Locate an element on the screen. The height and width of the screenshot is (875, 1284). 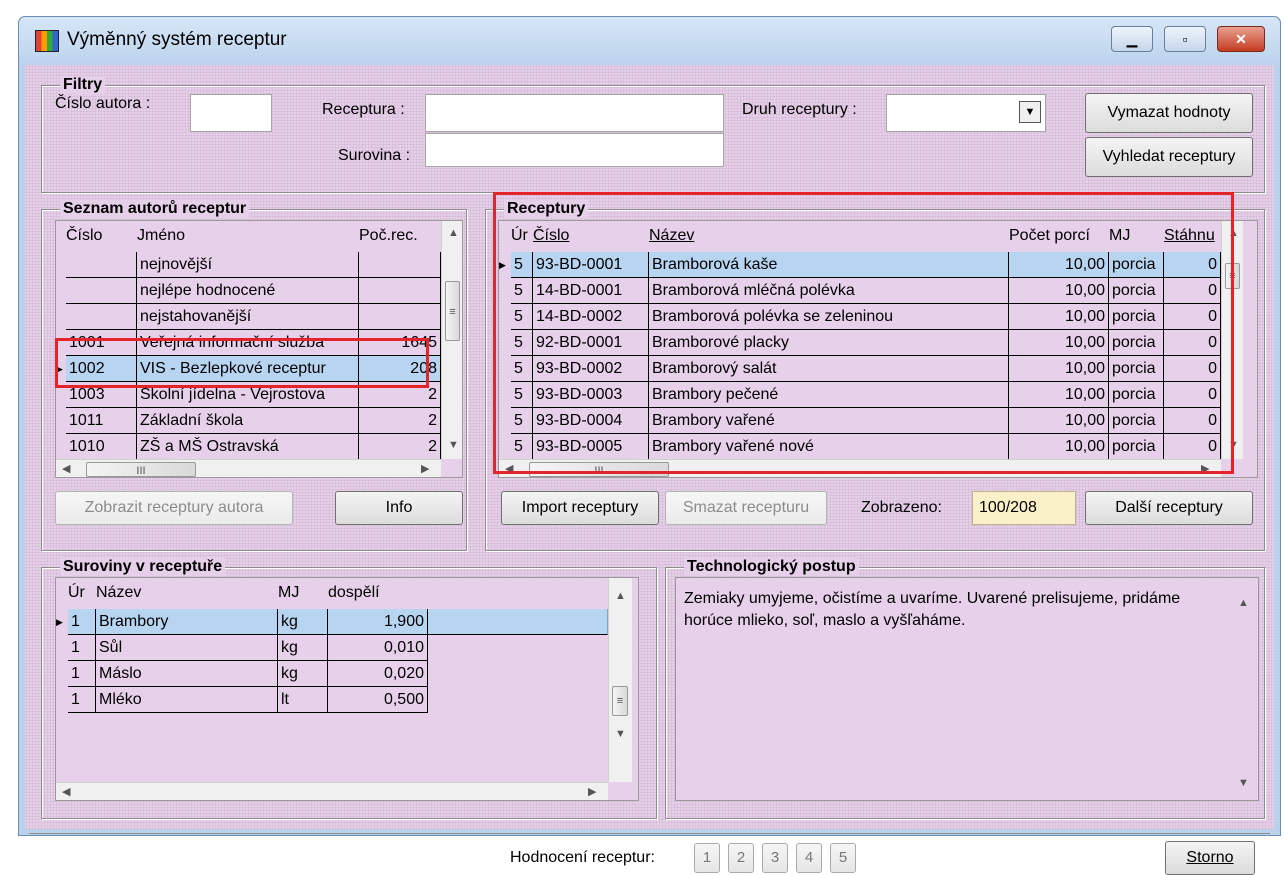
recipe-name-cell: Bramborová kaše is located at coordinates (829, 265).